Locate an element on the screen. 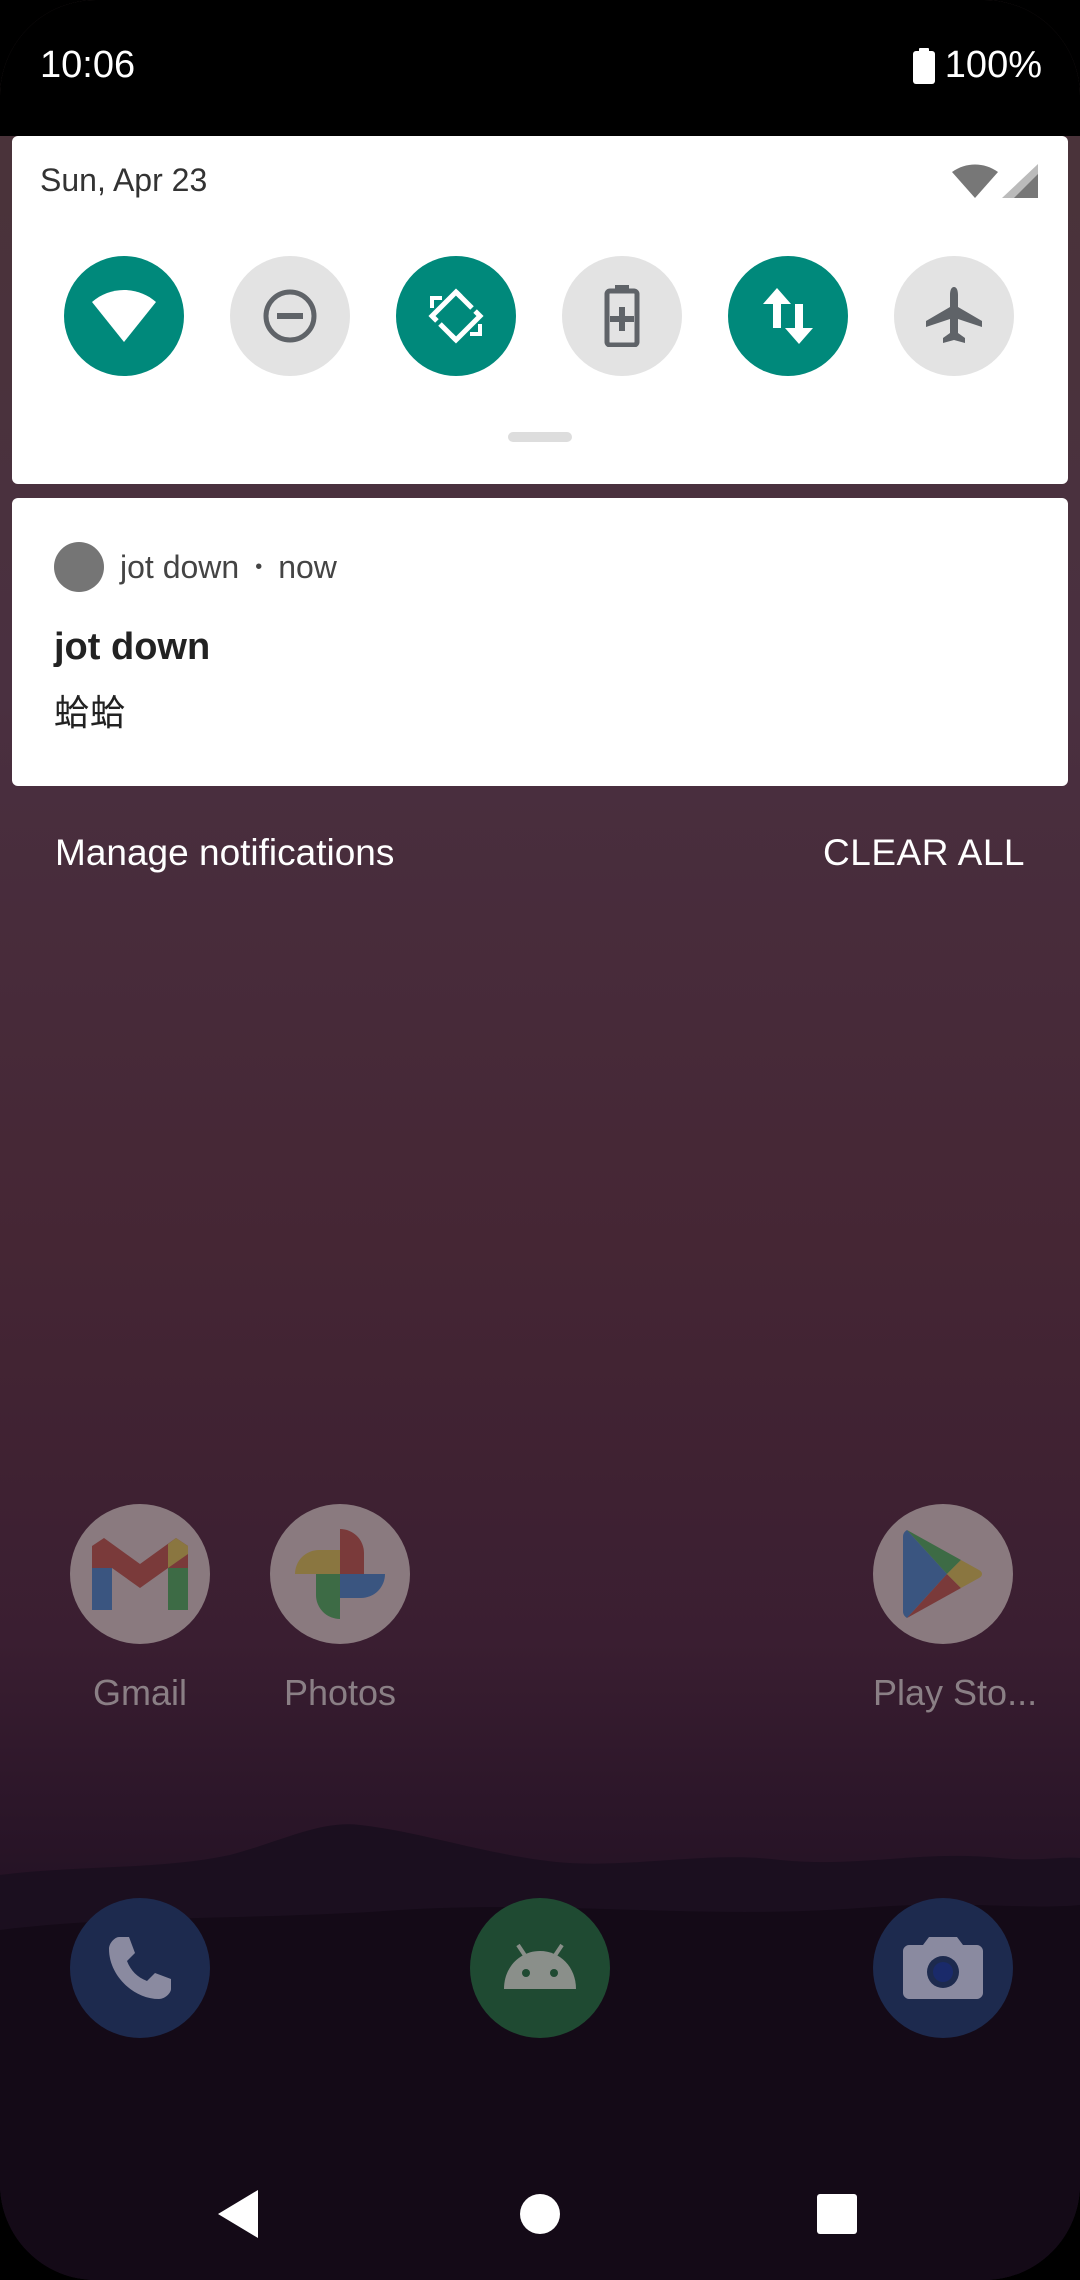 Image resolution: width=1080 pixels, height=2280 pixels. dnd-icon is located at coordinates (290, 316).